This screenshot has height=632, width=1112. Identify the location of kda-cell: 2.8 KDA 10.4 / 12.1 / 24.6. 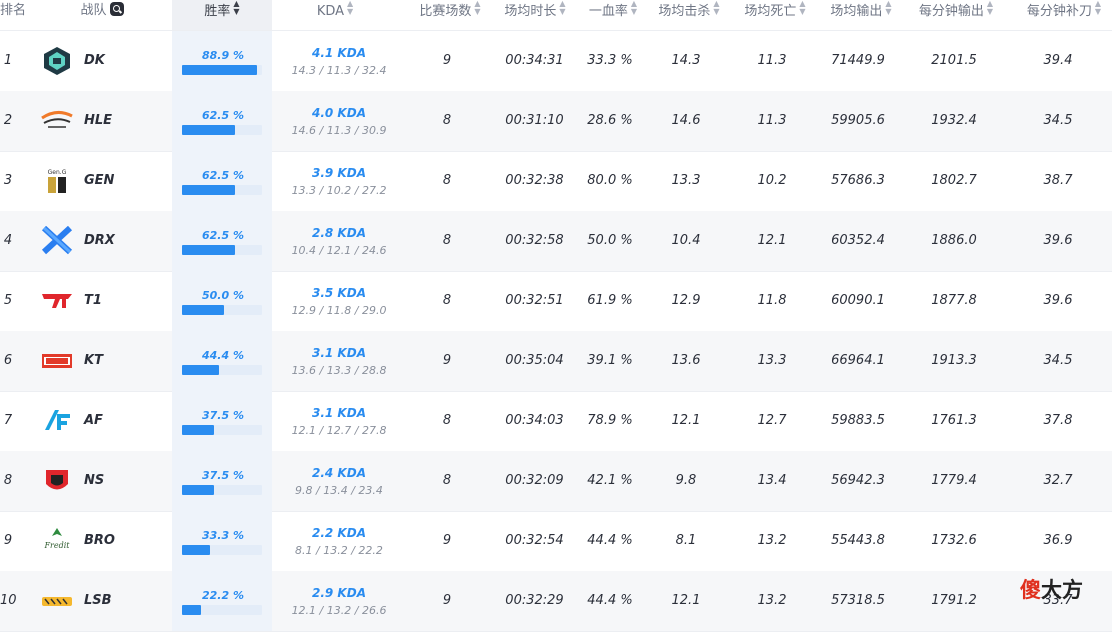
(339, 241).